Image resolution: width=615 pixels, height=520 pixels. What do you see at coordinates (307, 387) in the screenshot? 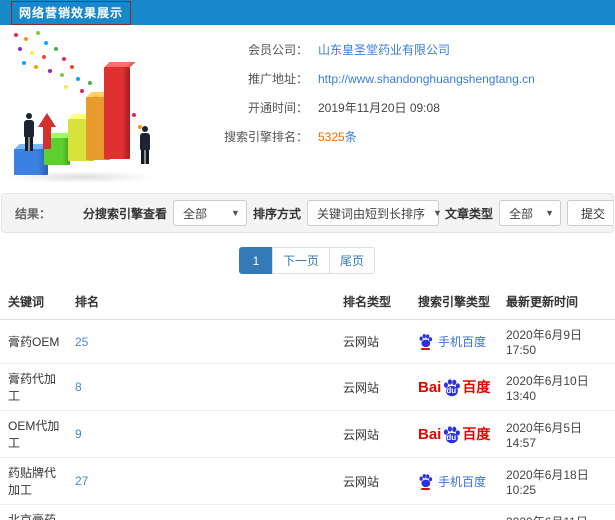
I see `table-row: 膏药代加工 8 云网站 Bai du 百度 2020年6月10日 13:40` at bounding box center [307, 387].